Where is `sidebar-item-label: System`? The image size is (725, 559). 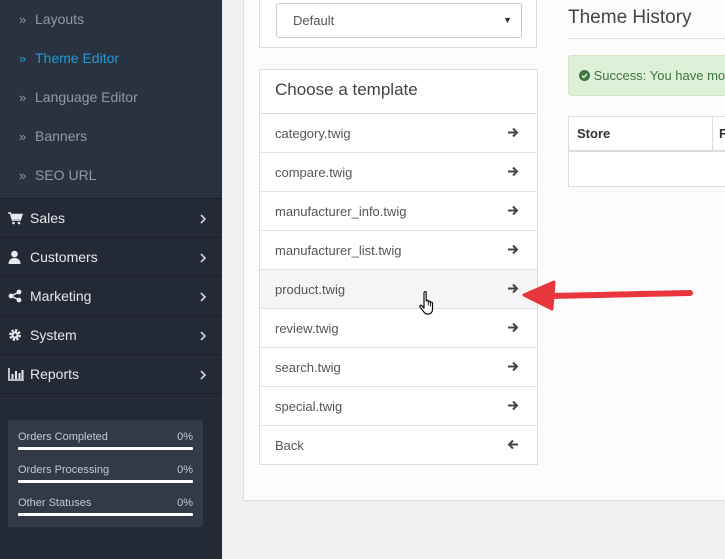 sidebar-item-label: System is located at coordinates (53, 335).